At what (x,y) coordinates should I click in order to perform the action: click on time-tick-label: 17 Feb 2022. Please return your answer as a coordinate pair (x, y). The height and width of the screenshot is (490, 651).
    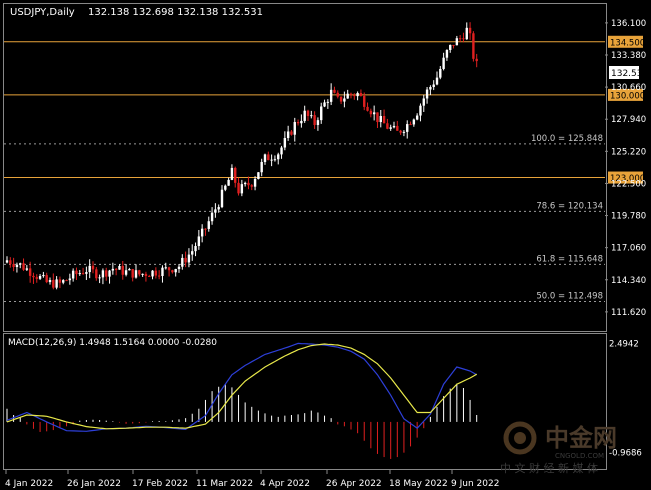
    Looking at the image, I should click on (160, 484).